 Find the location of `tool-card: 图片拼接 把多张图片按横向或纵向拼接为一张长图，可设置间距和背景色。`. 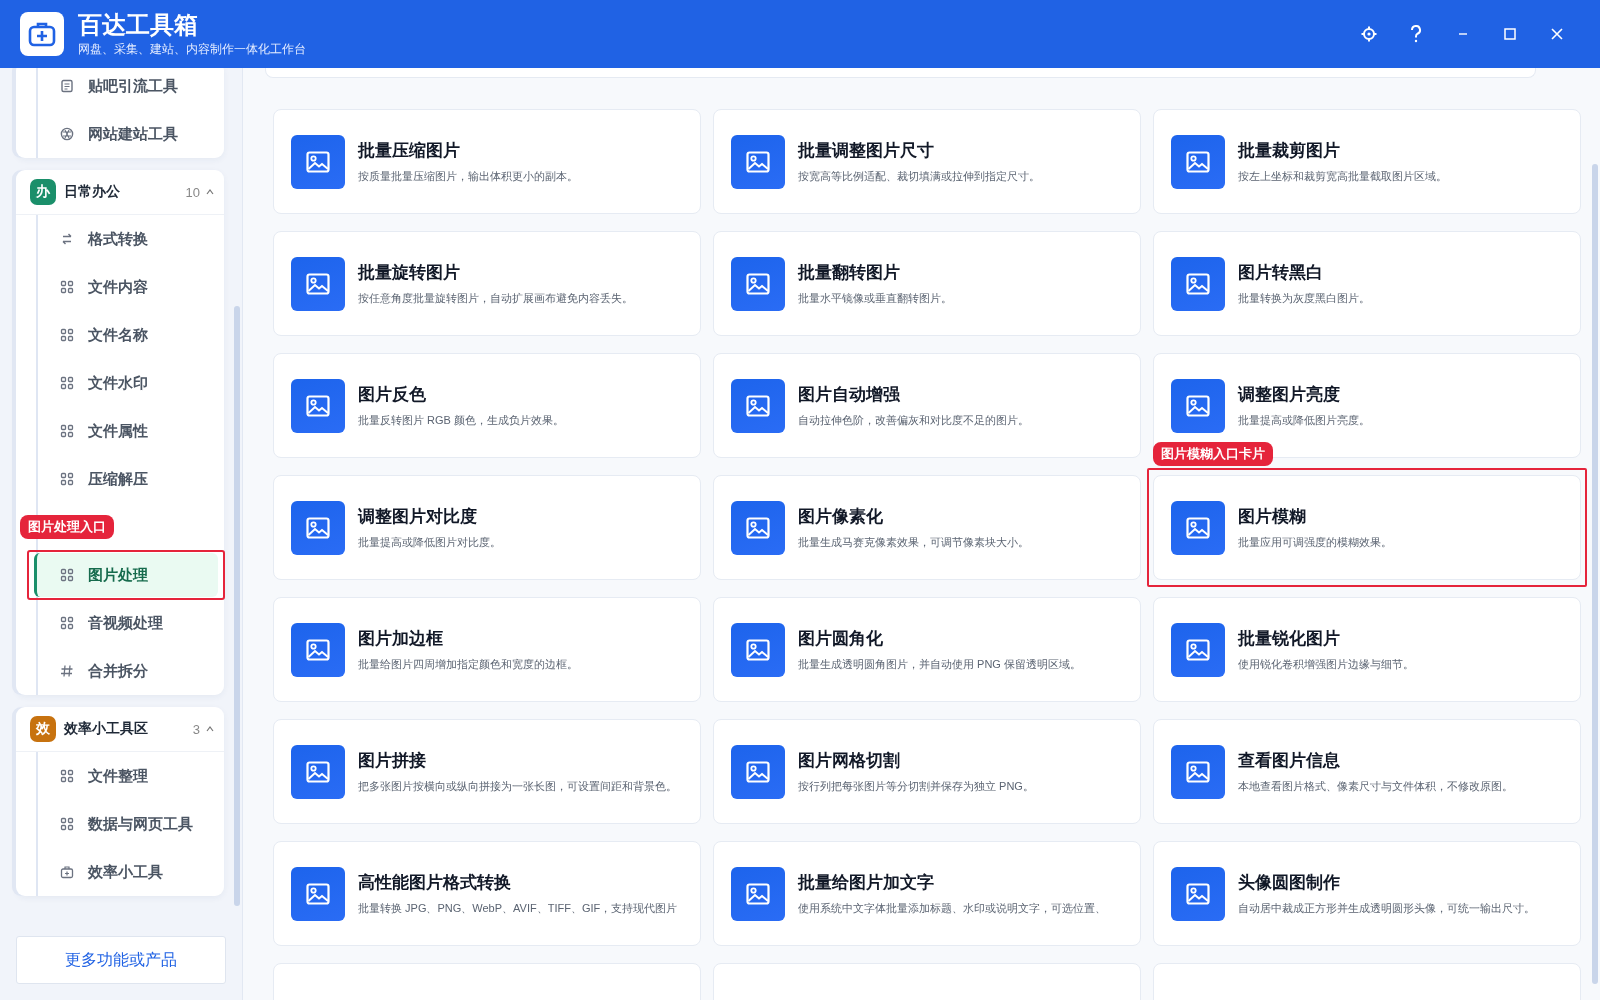

tool-card: 图片拼接 把多张图片按横向或纵向拼接为一张长图，可设置间距和背景色。 is located at coordinates (487, 771).